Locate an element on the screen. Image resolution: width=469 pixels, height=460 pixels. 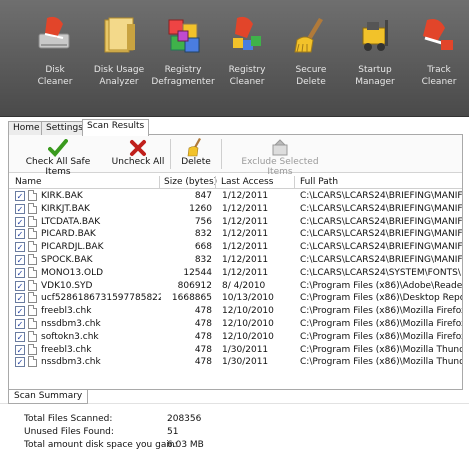
file-name: VDK10.SYD is located at coordinates (67, 285).